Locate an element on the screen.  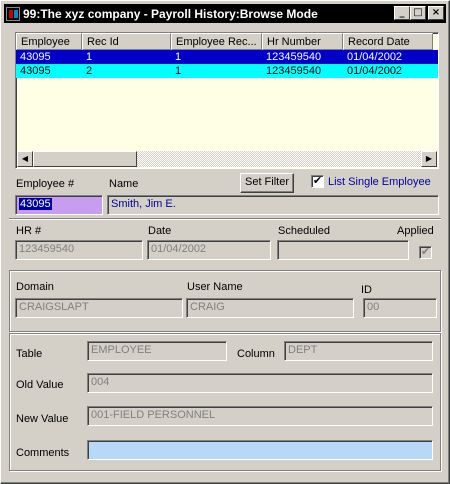
column-header-record-date: Record Date is located at coordinates (388, 41).